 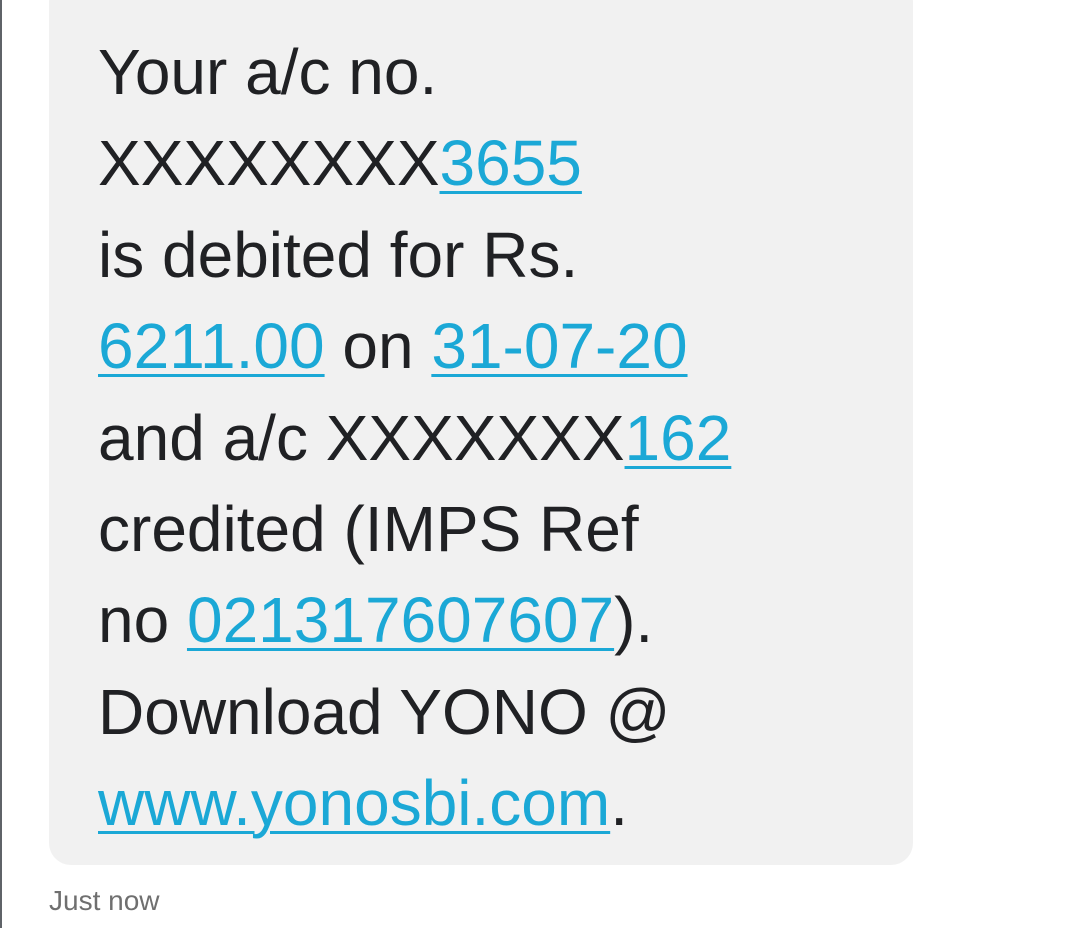 What do you see at coordinates (634, 620) in the screenshot?
I see `message-text-segment: ).` at bounding box center [634, 620].